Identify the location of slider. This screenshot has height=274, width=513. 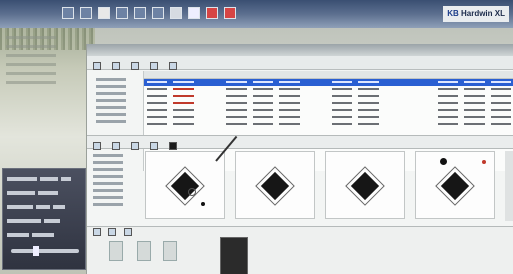
(45, 251).